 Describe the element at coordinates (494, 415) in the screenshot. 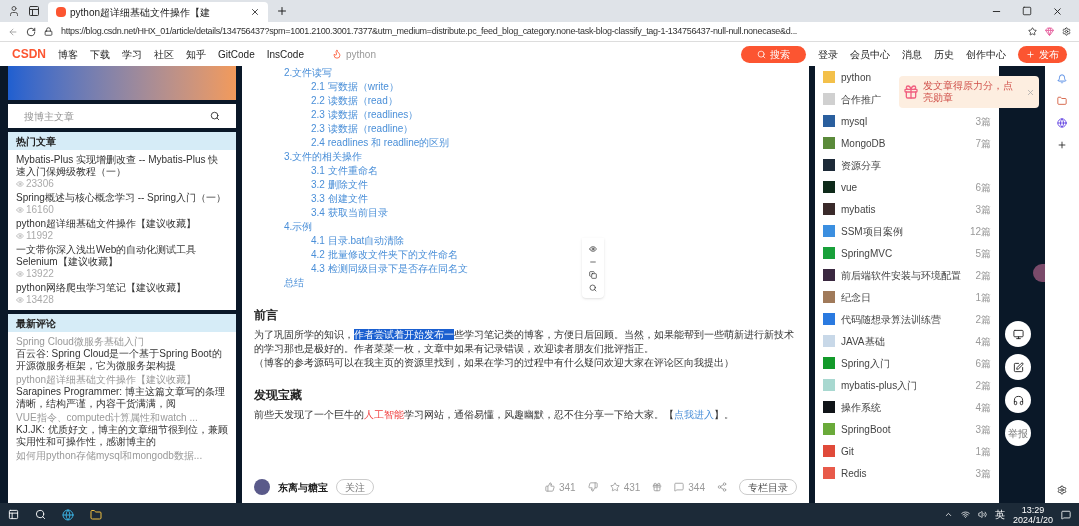

I see `paragraph: 前些天发现了一个巨牛的人工智能学习网站，通俗易懂，风趣幽默，忍不住分享一下给大家。【点我进入】。` at that location.